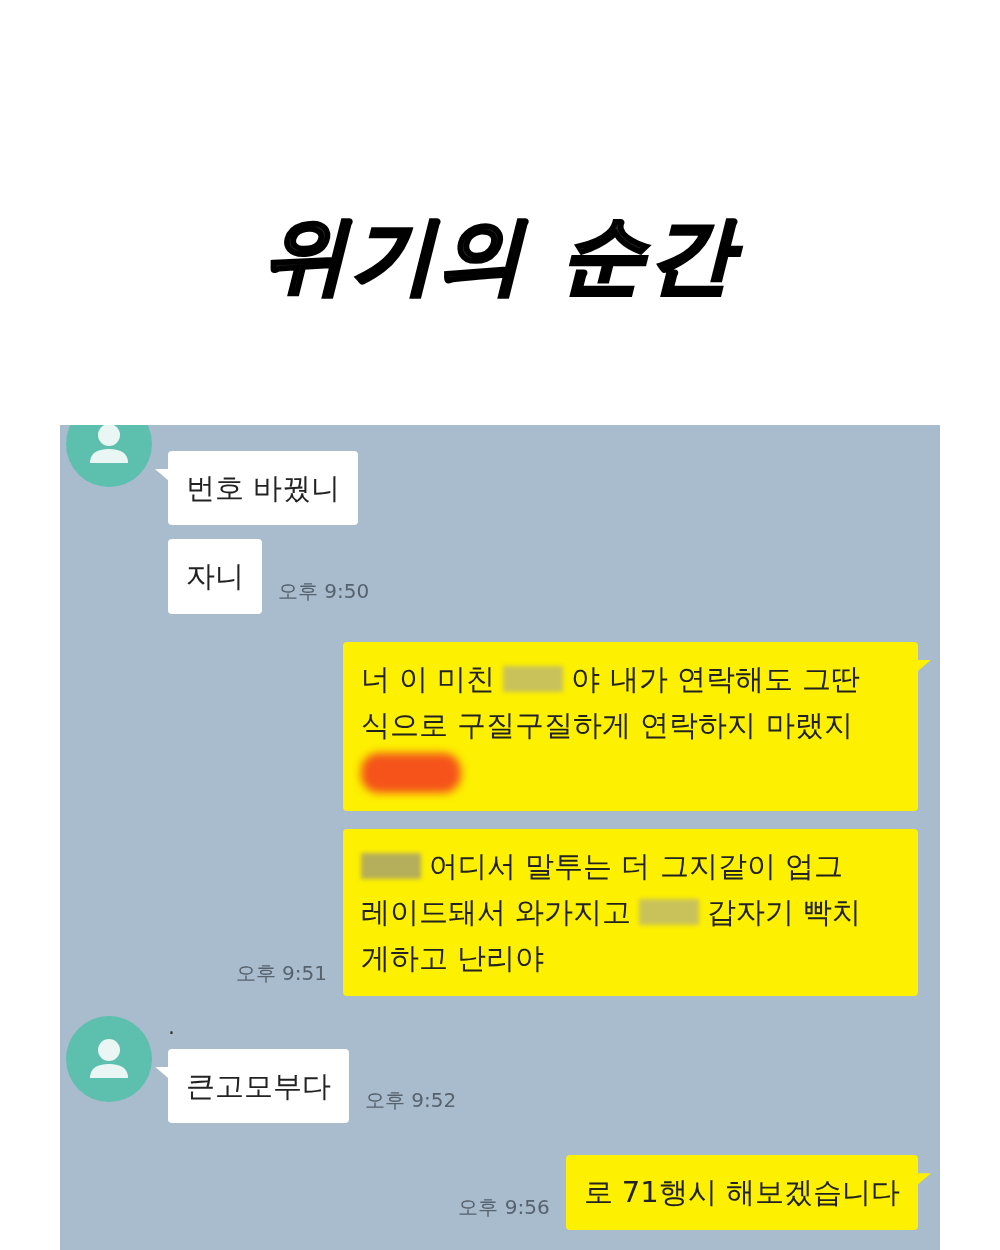 This screenshot has height=1250, width=1000. I want to click on sender-name: ·, so click(172, 1032).